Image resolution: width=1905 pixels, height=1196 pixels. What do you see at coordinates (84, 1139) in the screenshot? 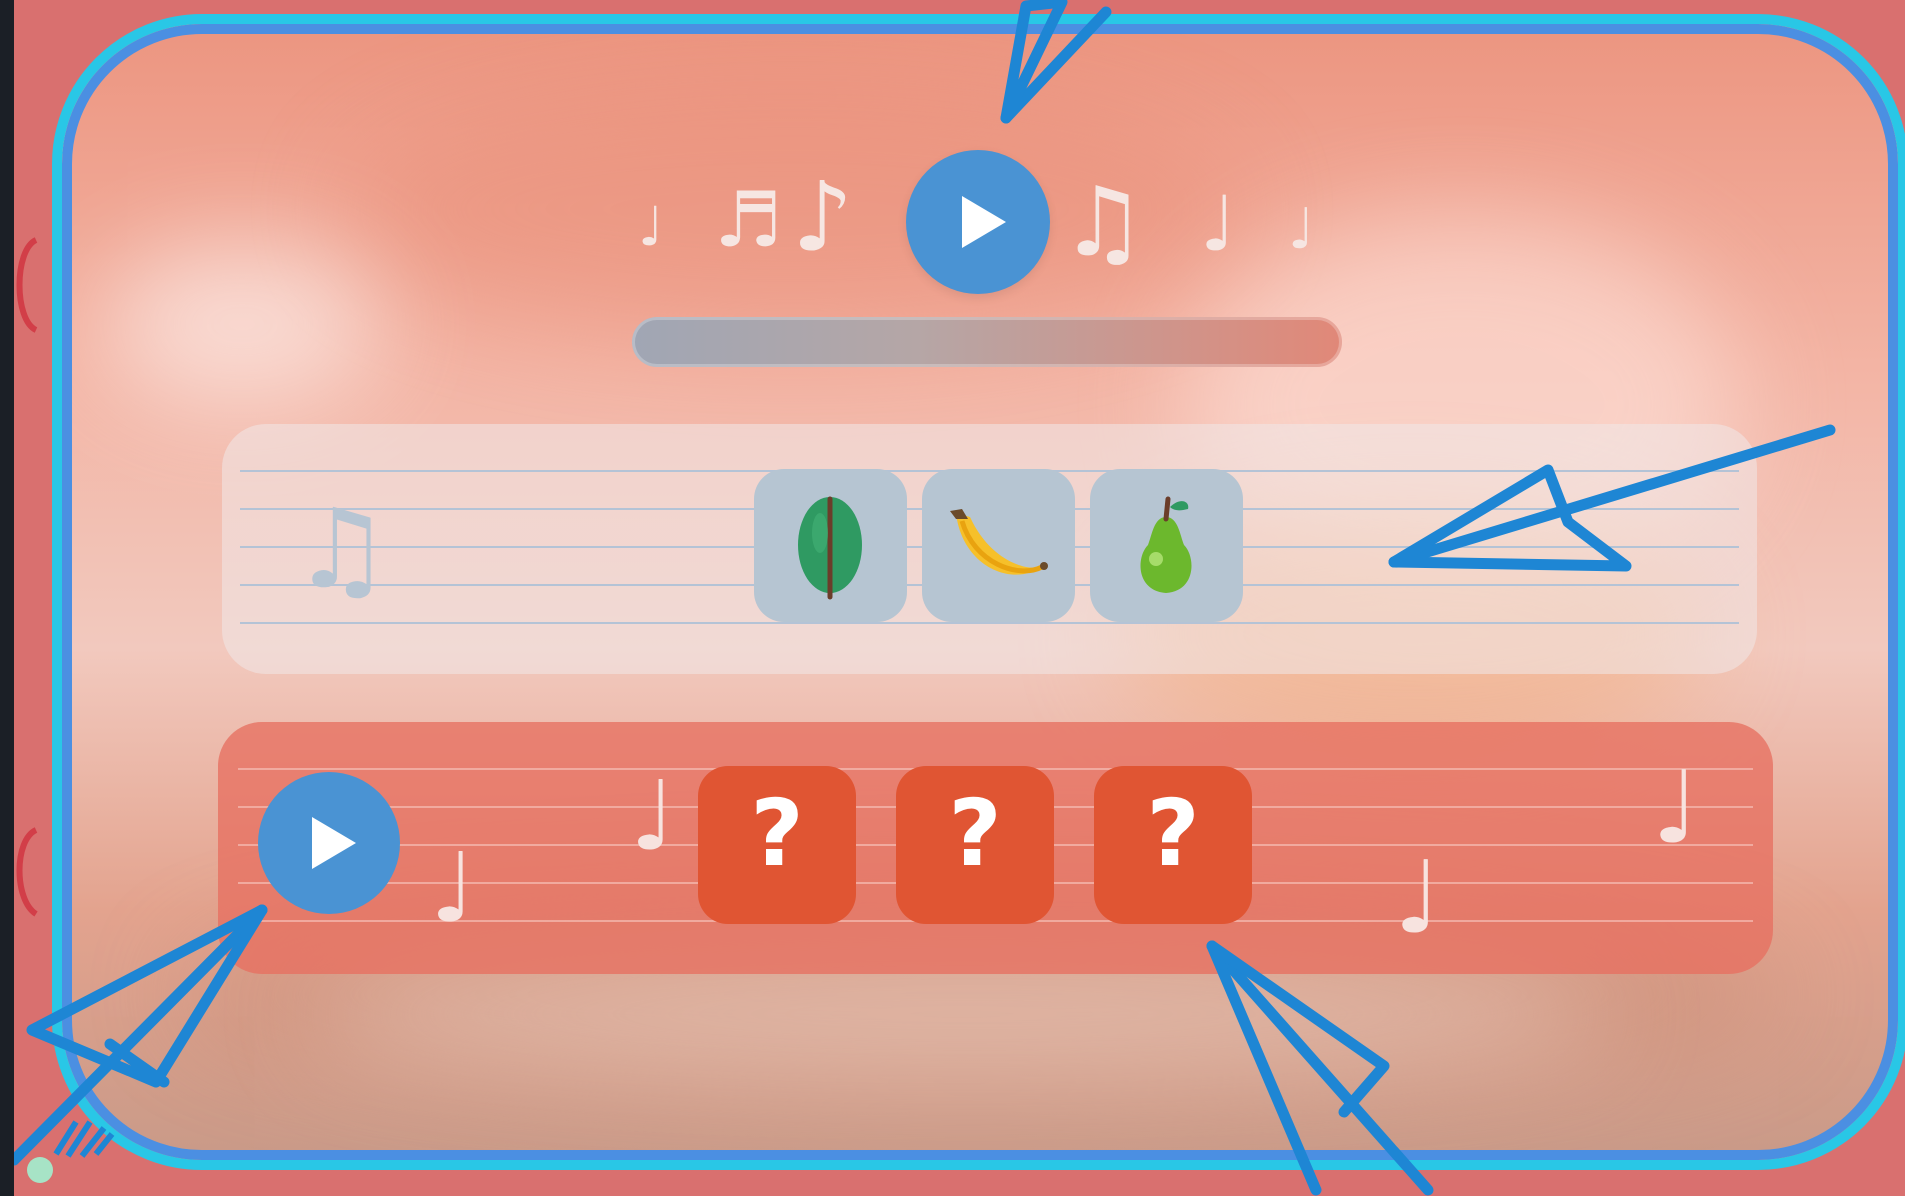
I see `annotation-scribble` at bounding box center [84, 1139].